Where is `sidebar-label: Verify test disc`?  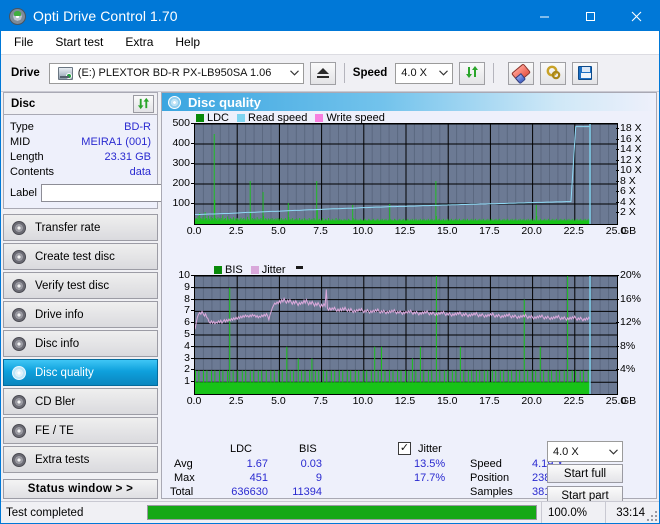 sidebar-label: Verify test disc is located at coordinates (72, 285).